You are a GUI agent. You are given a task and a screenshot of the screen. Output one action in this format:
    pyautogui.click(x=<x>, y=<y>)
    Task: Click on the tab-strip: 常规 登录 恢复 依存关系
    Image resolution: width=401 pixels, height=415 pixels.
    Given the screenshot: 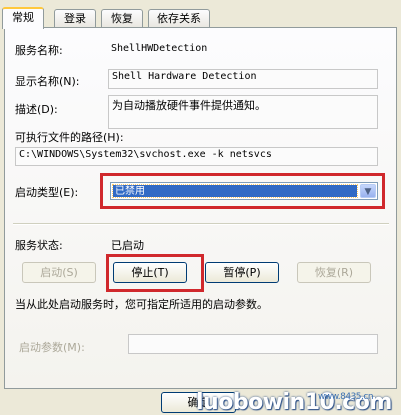 What is the action you would take?
    pyautogui.click(x=200, y=18)
    